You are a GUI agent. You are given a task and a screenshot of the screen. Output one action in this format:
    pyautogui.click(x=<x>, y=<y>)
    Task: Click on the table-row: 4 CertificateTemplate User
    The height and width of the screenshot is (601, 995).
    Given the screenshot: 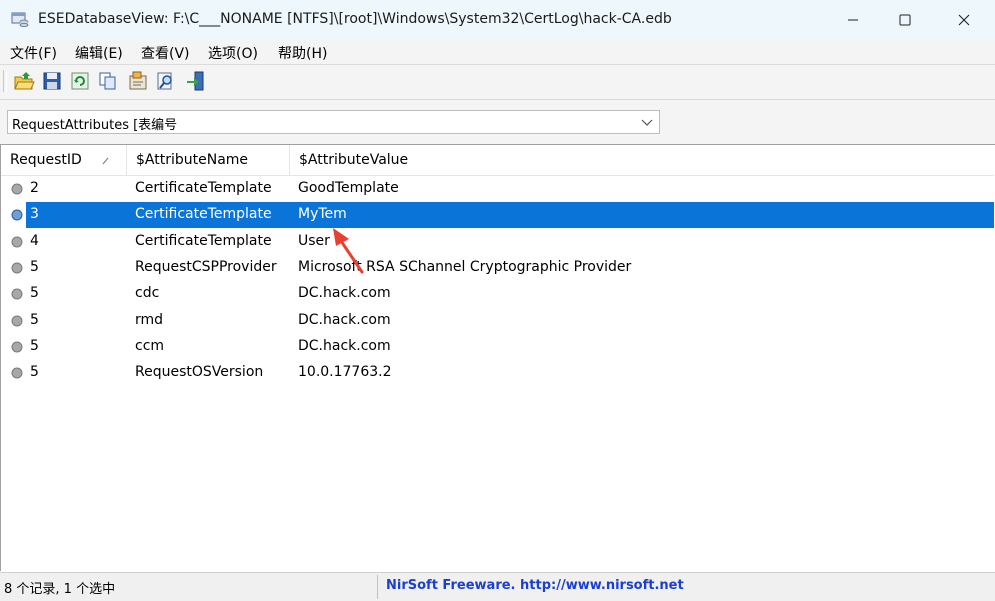 What is the action you would take?
    pyautogui.click(x=497, y=242)
    